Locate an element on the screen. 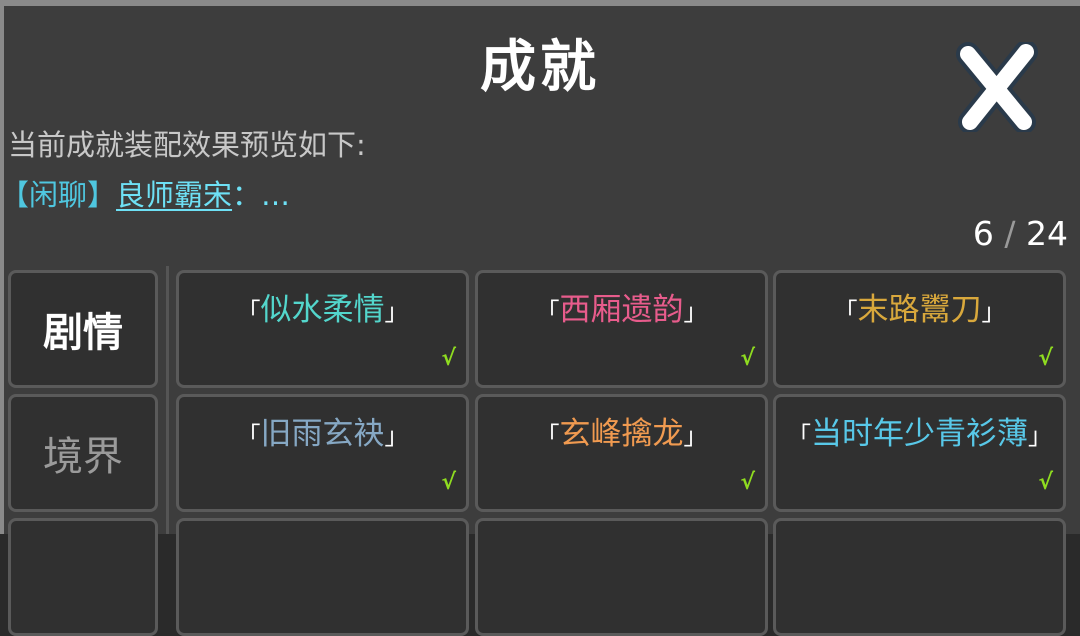 This screenshot has height=636, width=1080. close-icon is located at coordinates (997, 87).